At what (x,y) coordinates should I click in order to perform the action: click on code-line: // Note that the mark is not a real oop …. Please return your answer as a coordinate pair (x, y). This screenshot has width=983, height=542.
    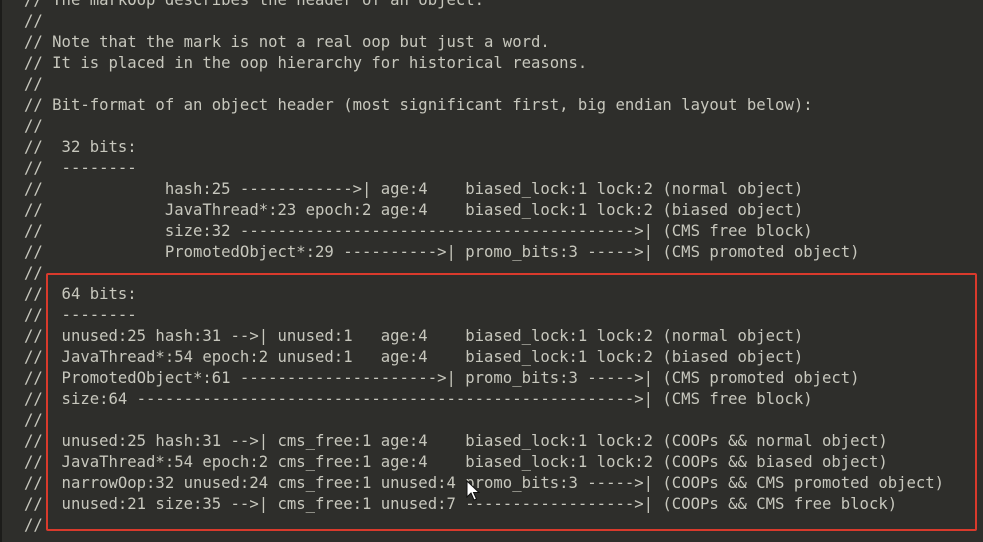
    Looking at the image, I should click on (287, 42).